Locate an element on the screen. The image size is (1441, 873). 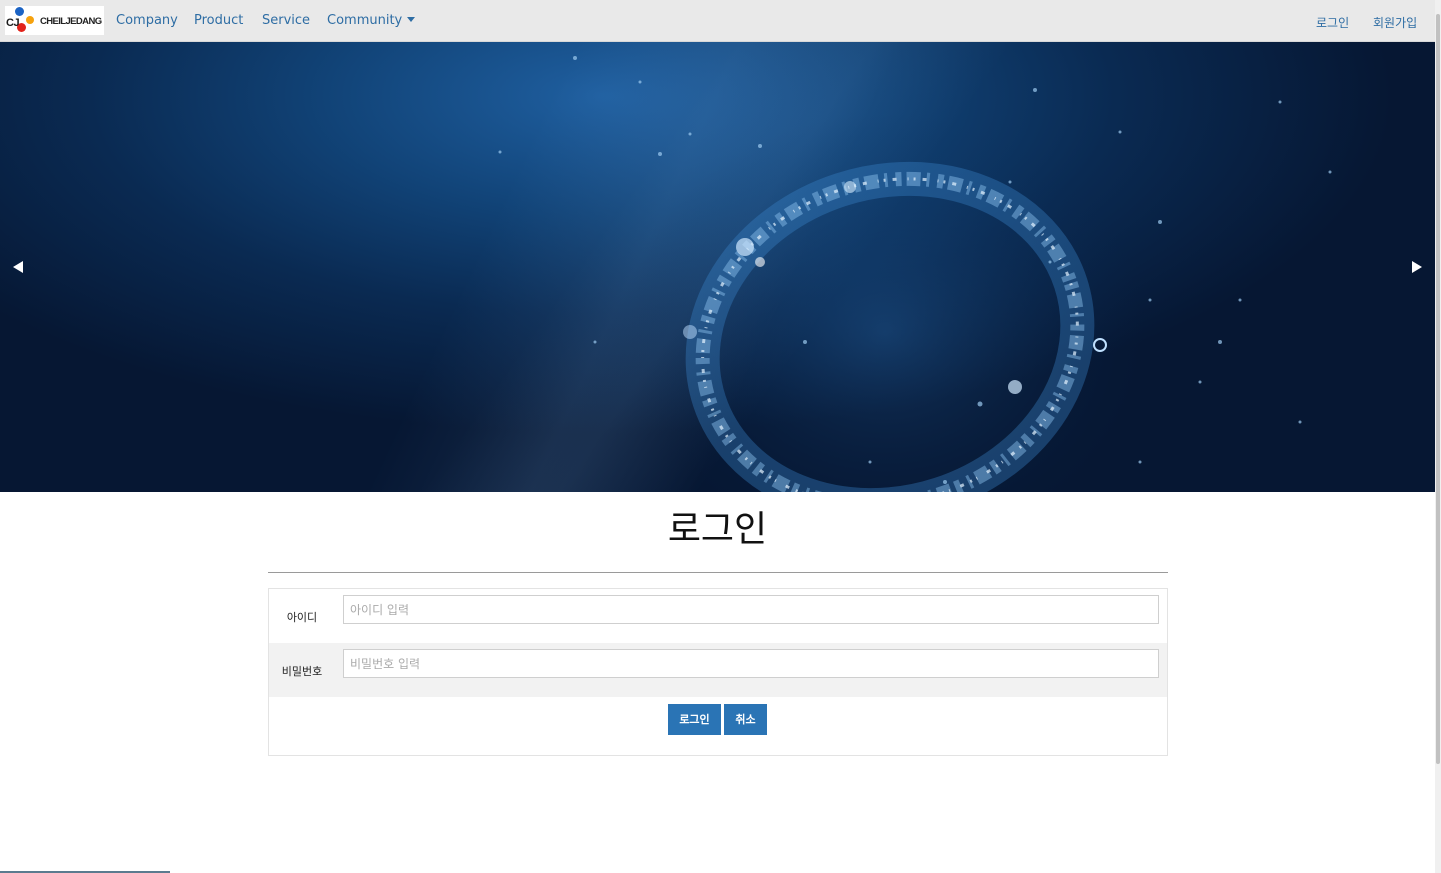
id-label: 아이디 is located at coordinates (302, 617).